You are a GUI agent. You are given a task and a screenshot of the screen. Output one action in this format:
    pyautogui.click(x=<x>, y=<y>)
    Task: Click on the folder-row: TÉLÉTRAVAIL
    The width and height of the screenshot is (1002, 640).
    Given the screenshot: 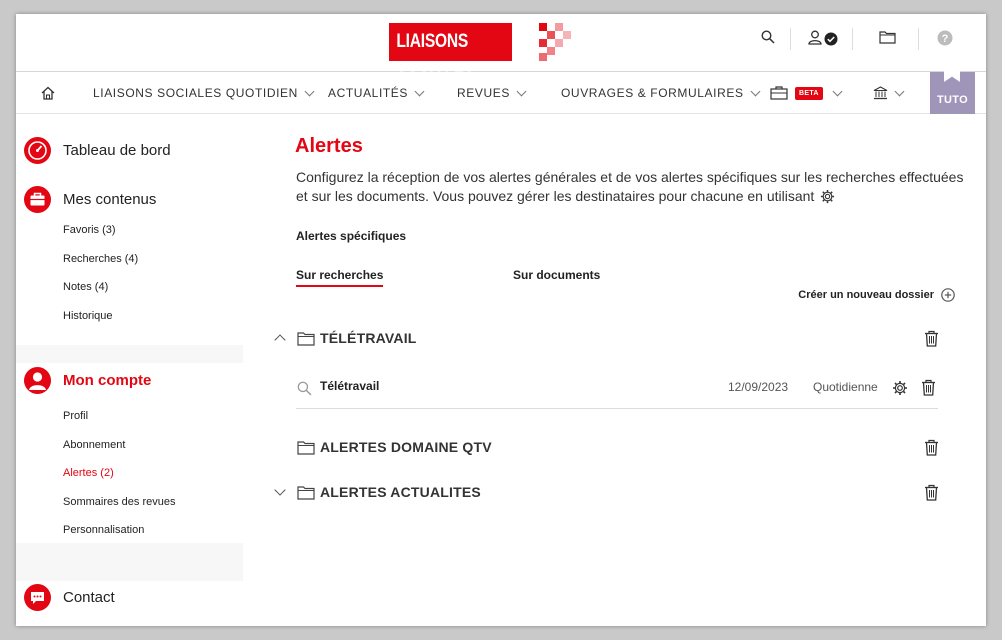 What is the action you would take?
    pyautogui.click(x=606, y=338)
    